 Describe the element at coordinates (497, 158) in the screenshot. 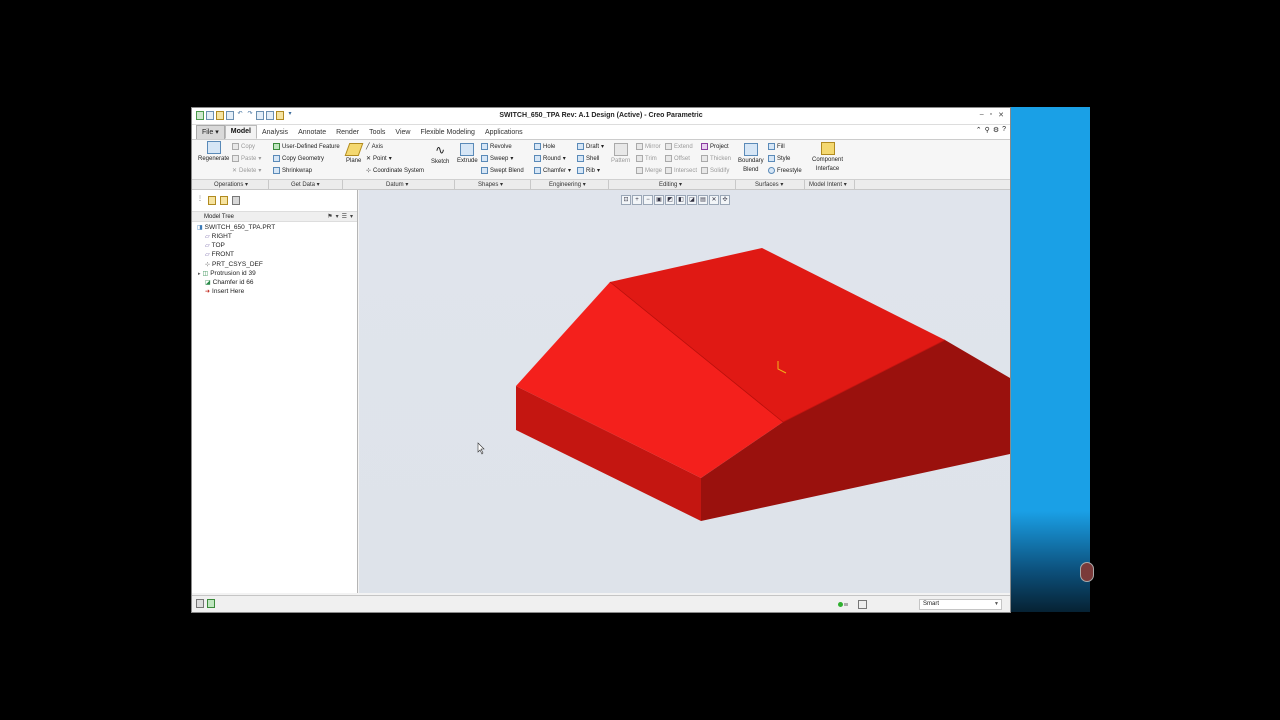

I see `sweep-button: Sweep ▾` at that location.